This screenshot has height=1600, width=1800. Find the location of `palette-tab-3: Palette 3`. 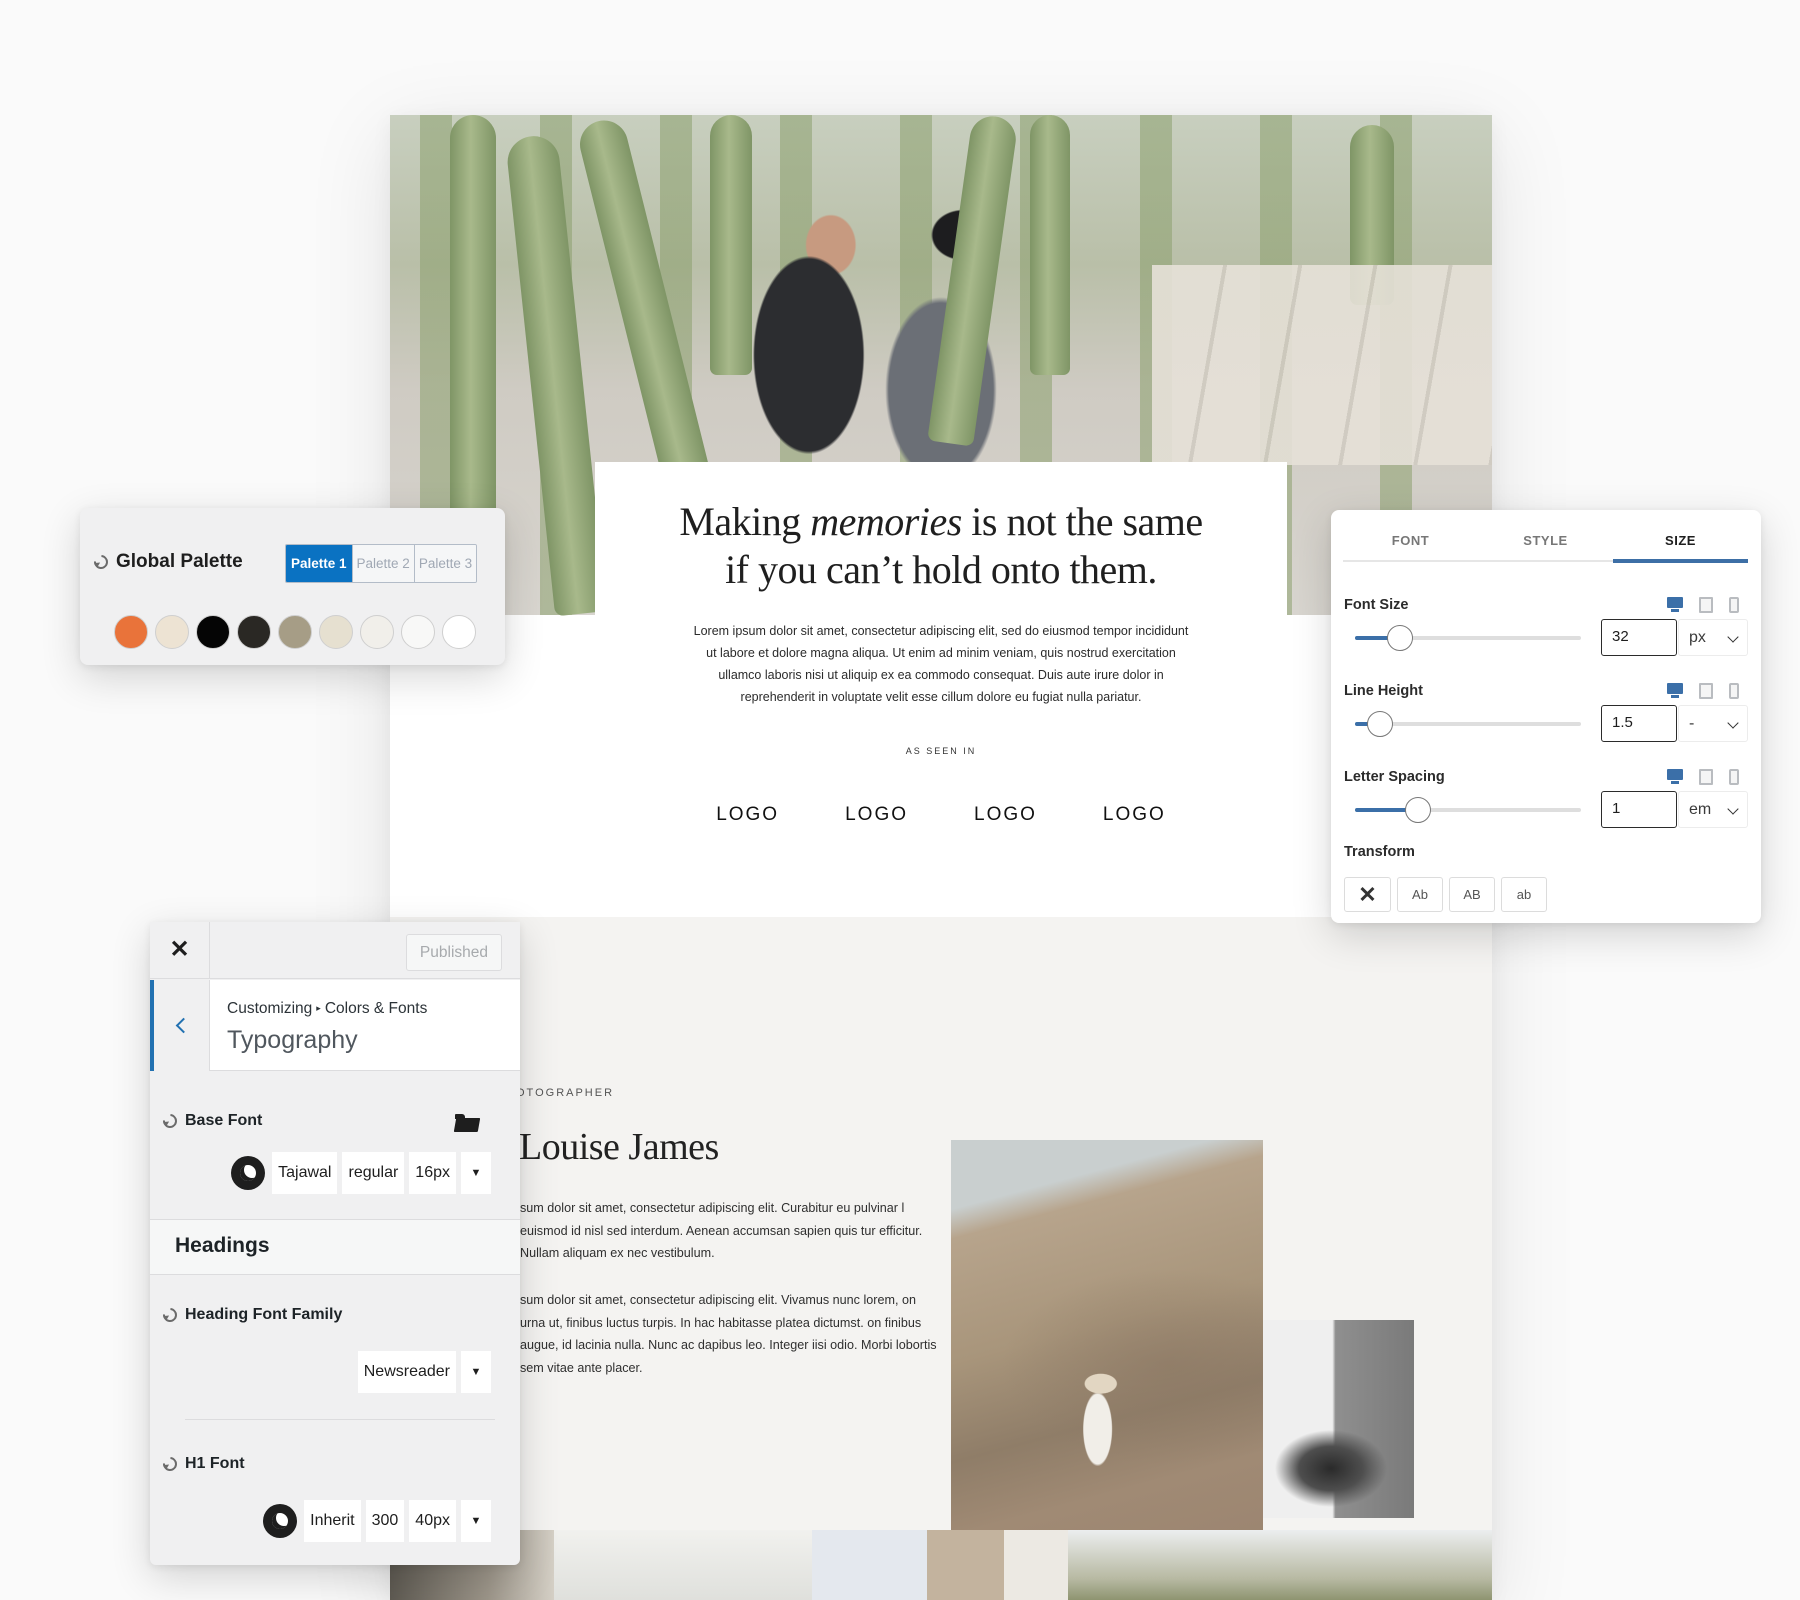

palette-tab-3: Palette 3 is located at coordinates (445, 563).